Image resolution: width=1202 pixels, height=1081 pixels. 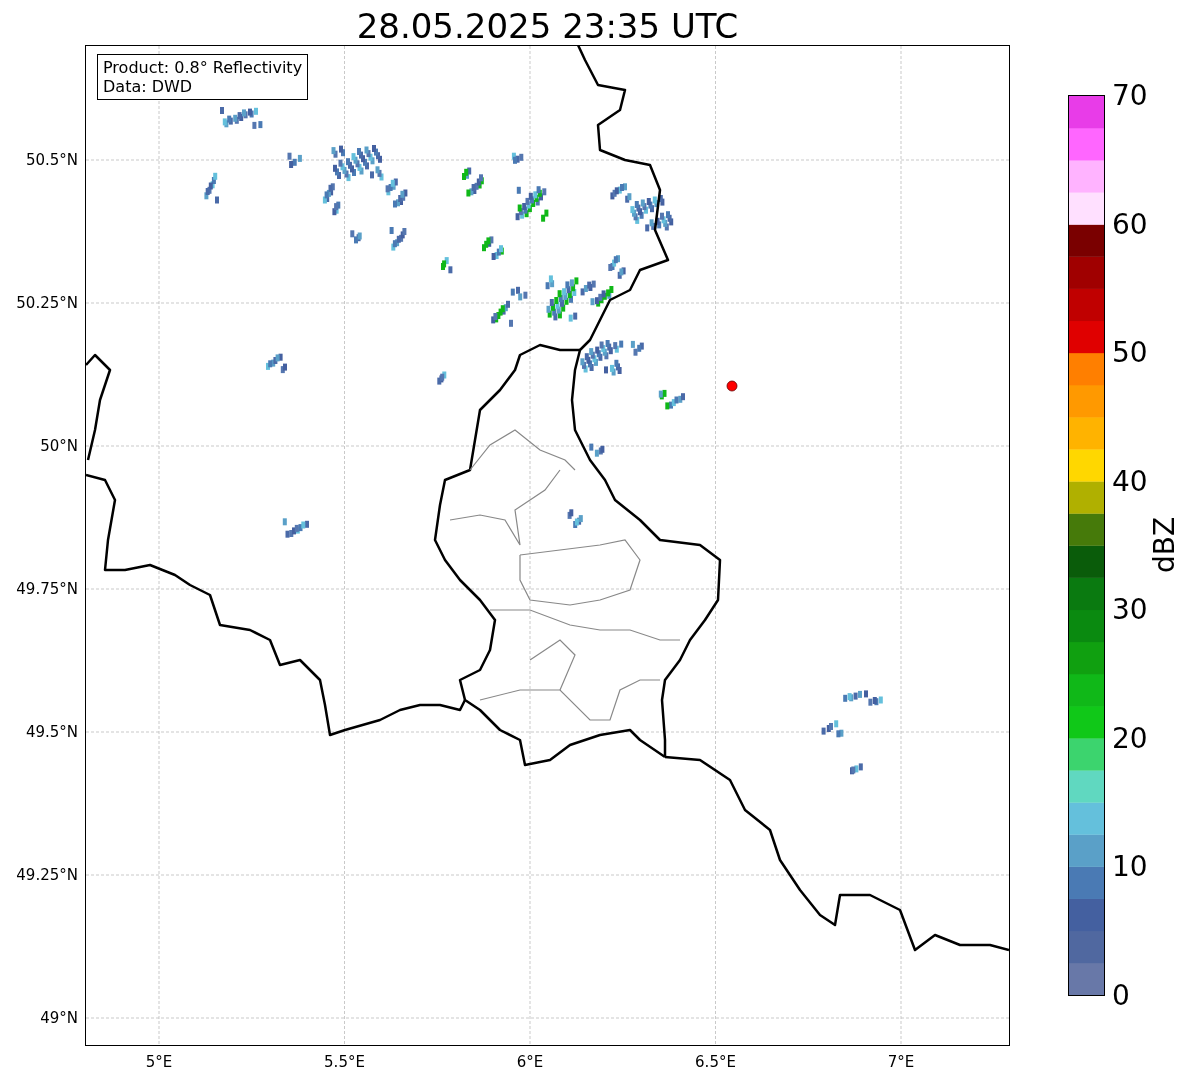 I want to click on info-text: Product: 0.8° Reflectivity, so click(x=203, y=67).